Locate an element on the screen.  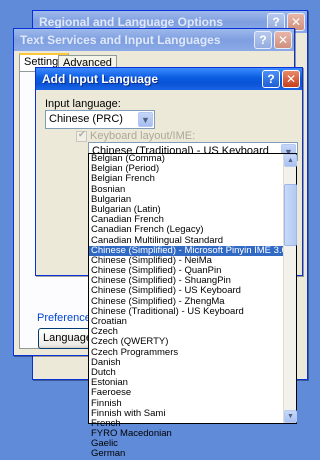
add-input-help-button: ? is located at coordinates (271, 79).